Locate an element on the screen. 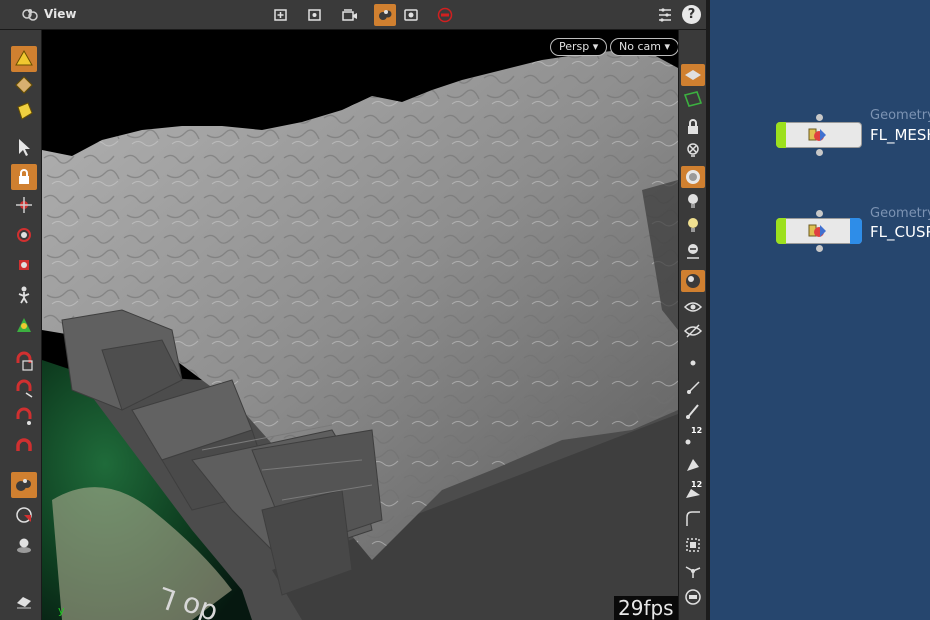  template-flag is located at coordinates (856, 231).